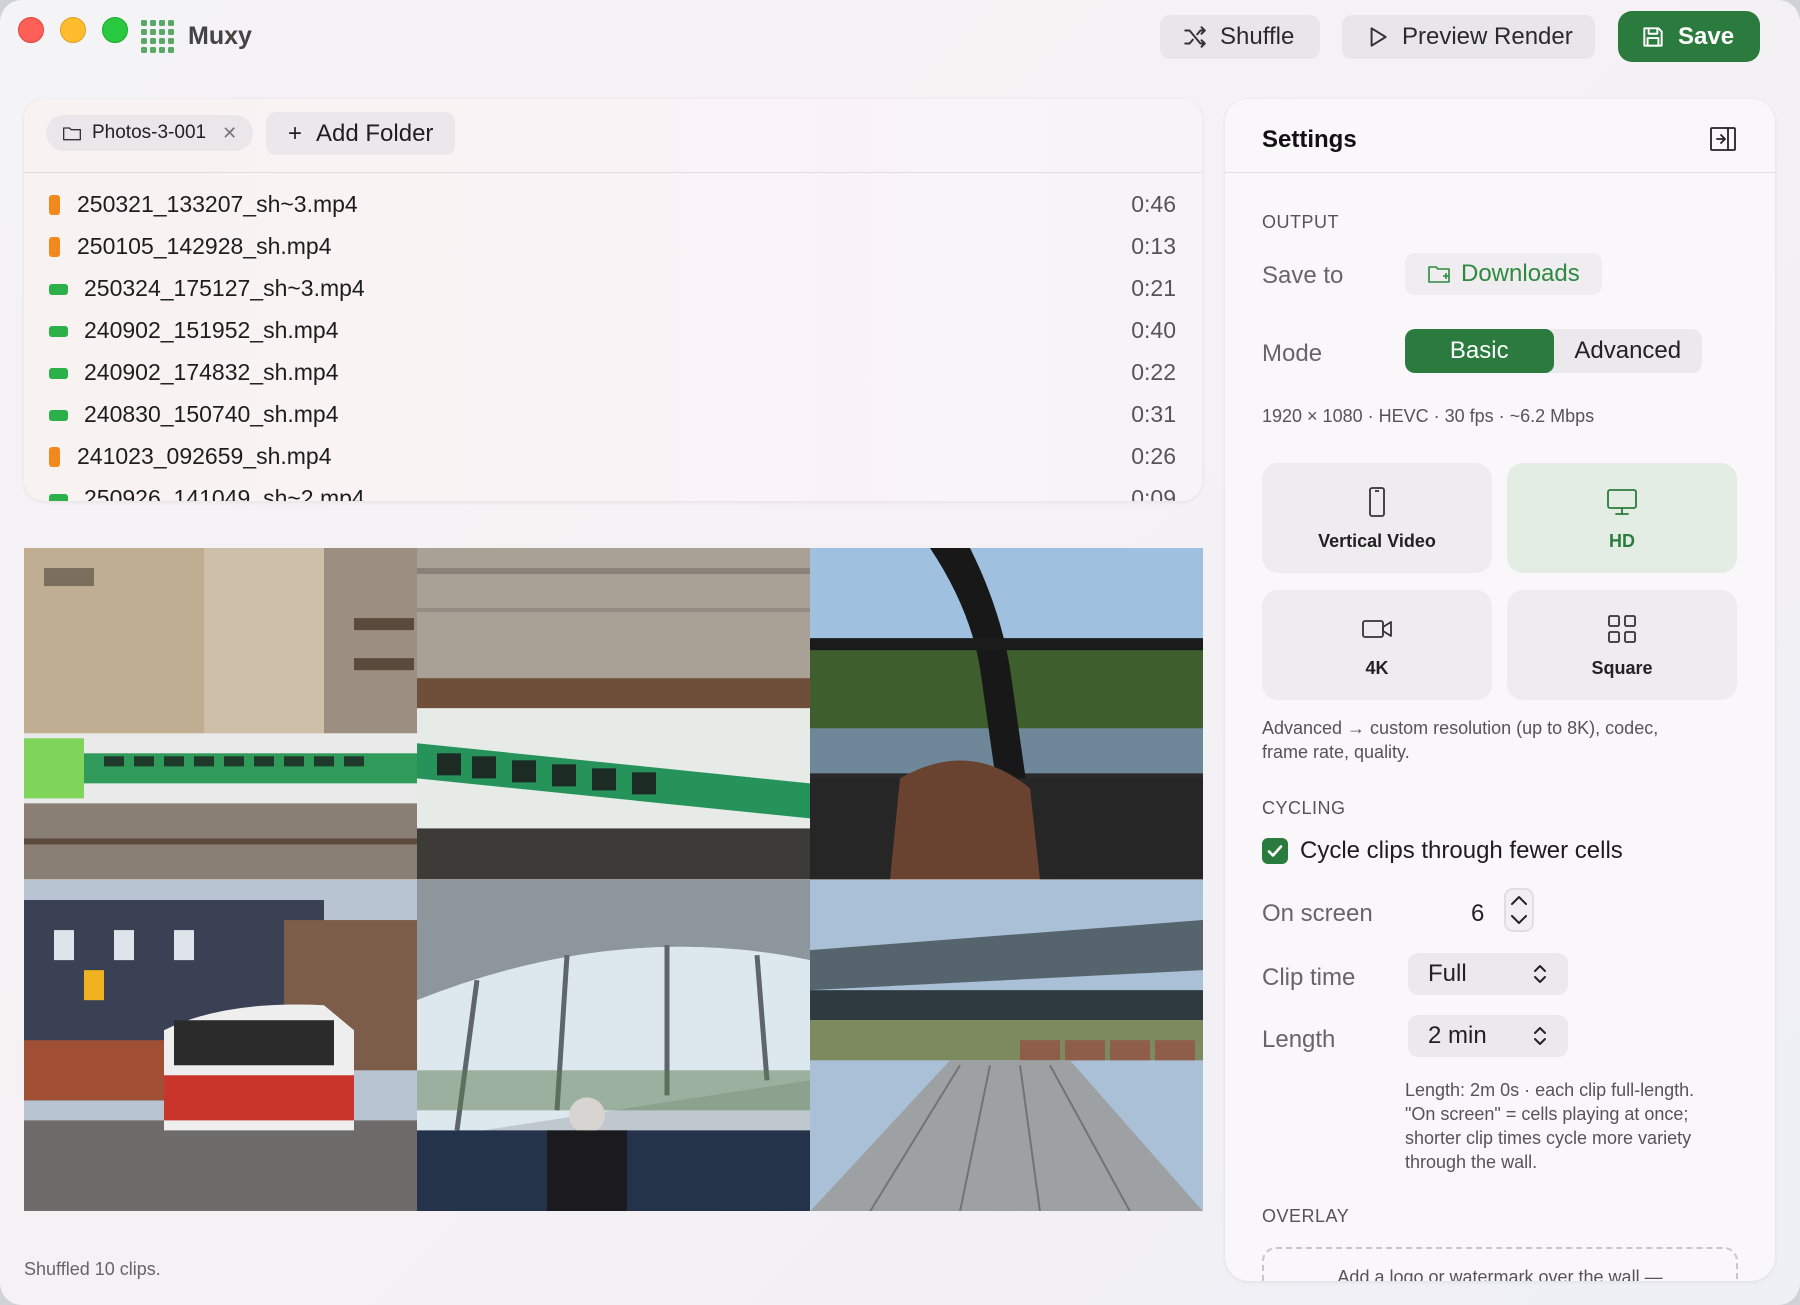 This screenshot has width=1800, height=1305. What do you see at coordinates (1195, 37) in the screenshot?
I see `shuffle-icon` at bounding box center [1195, 37].